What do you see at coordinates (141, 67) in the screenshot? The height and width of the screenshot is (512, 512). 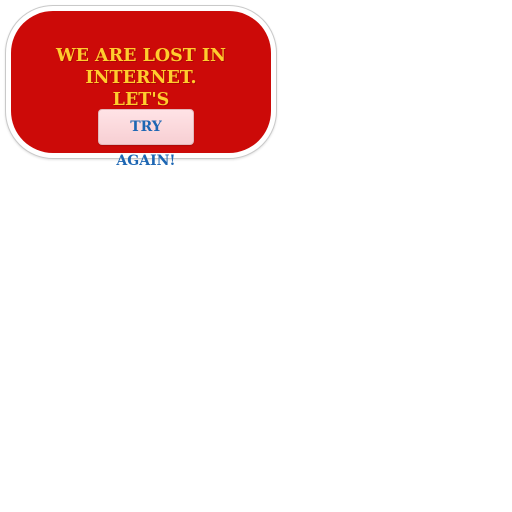 I see `error-message-line-1: We are lost in internet.` at bounding box center [141, 67].